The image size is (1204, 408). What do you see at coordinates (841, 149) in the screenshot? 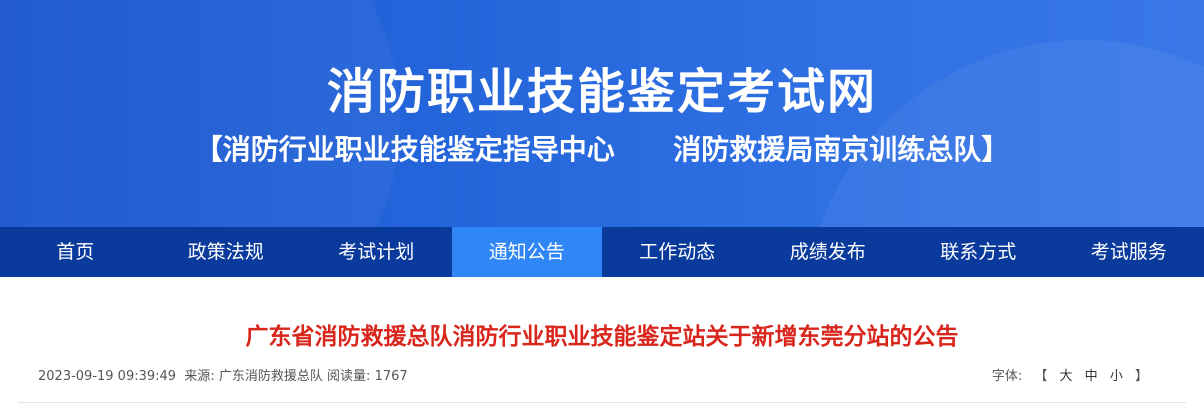
I see `subtitle-right: 消防救援局南京训练总队】` at bounding box center [841, 149].